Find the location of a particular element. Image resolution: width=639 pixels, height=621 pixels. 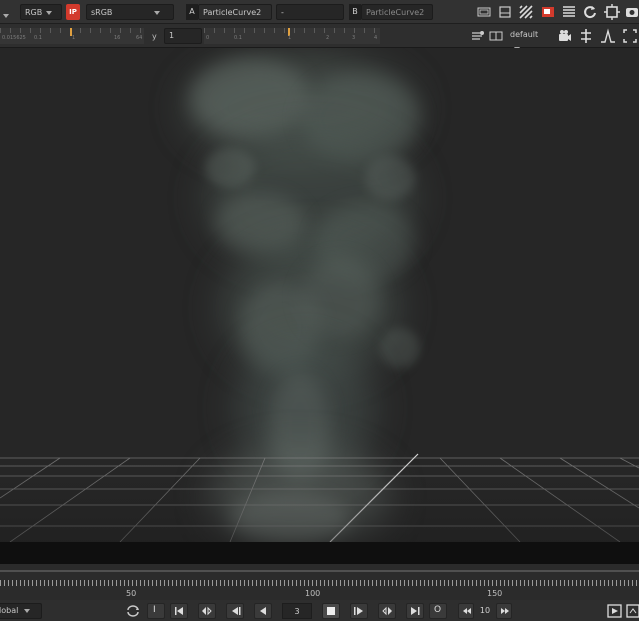

refresh-icon is located at coordinates (590, 12).